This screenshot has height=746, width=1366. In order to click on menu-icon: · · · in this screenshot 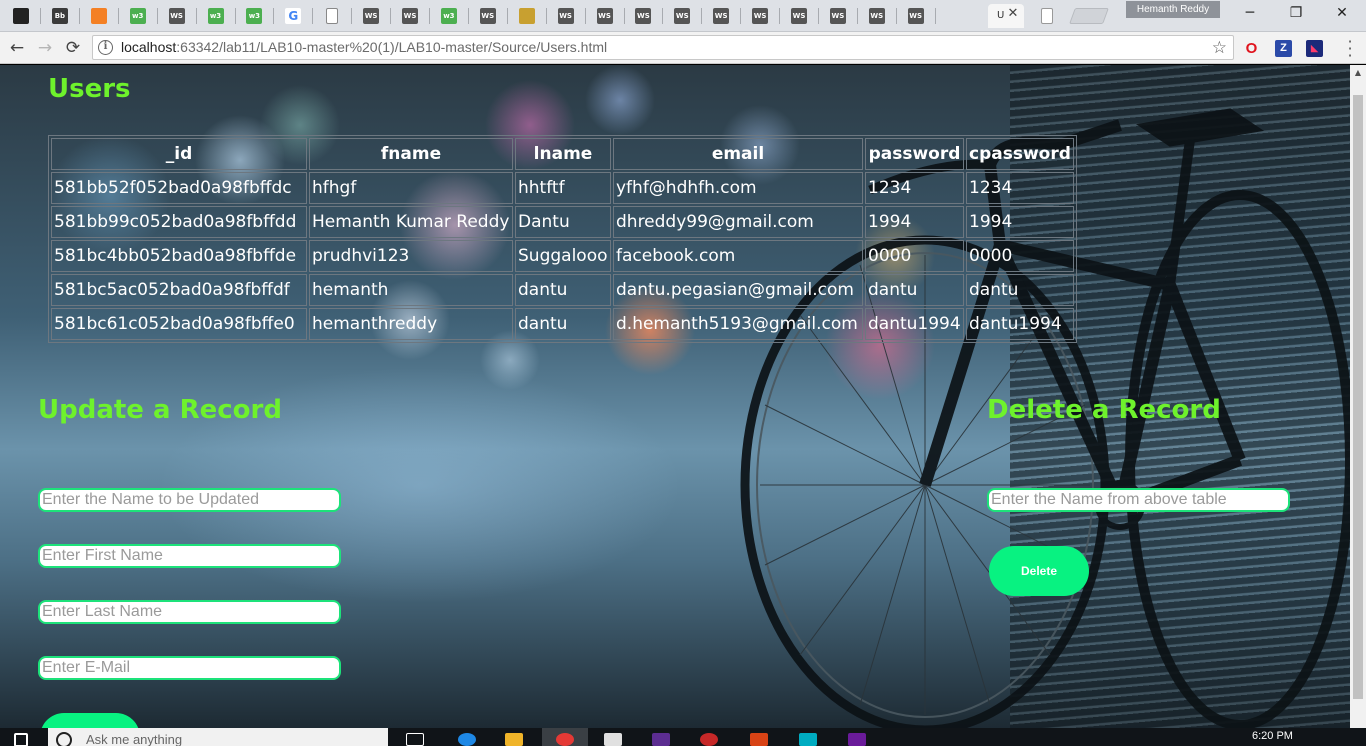, I will do `click(1350, 49)`.